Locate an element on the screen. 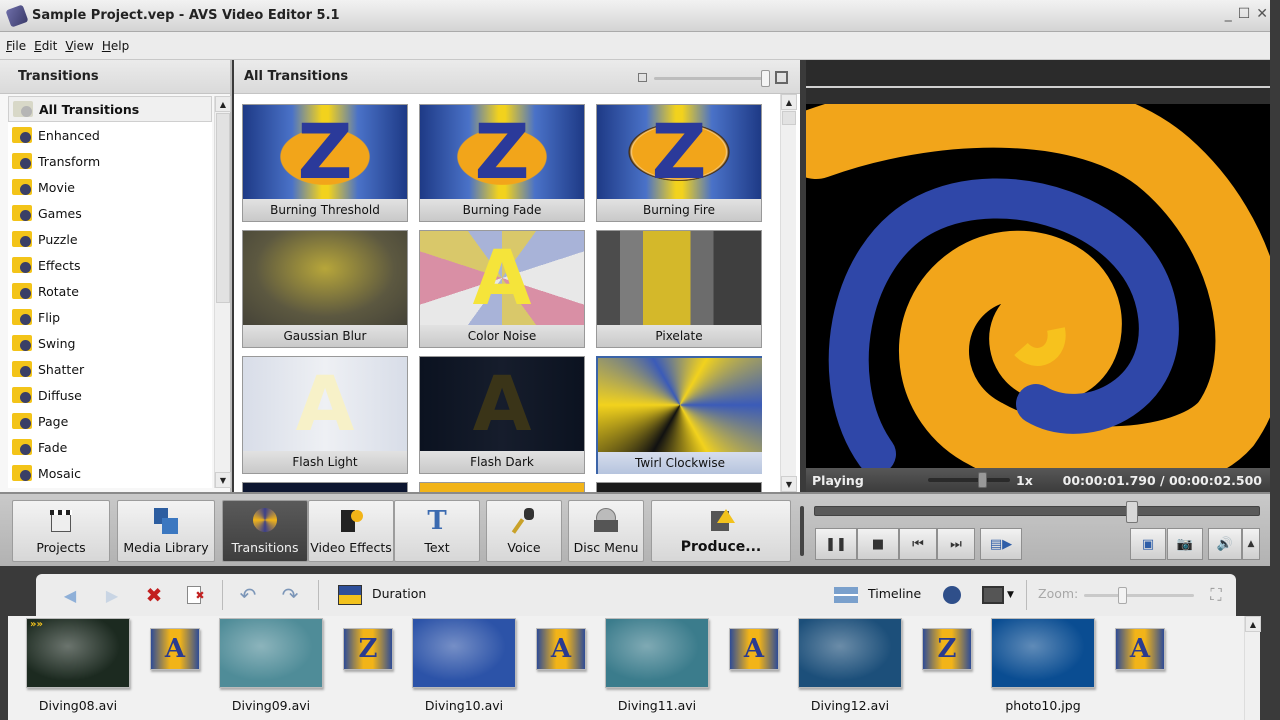  close-button: ✕ is located at coordinates (1262, 14).